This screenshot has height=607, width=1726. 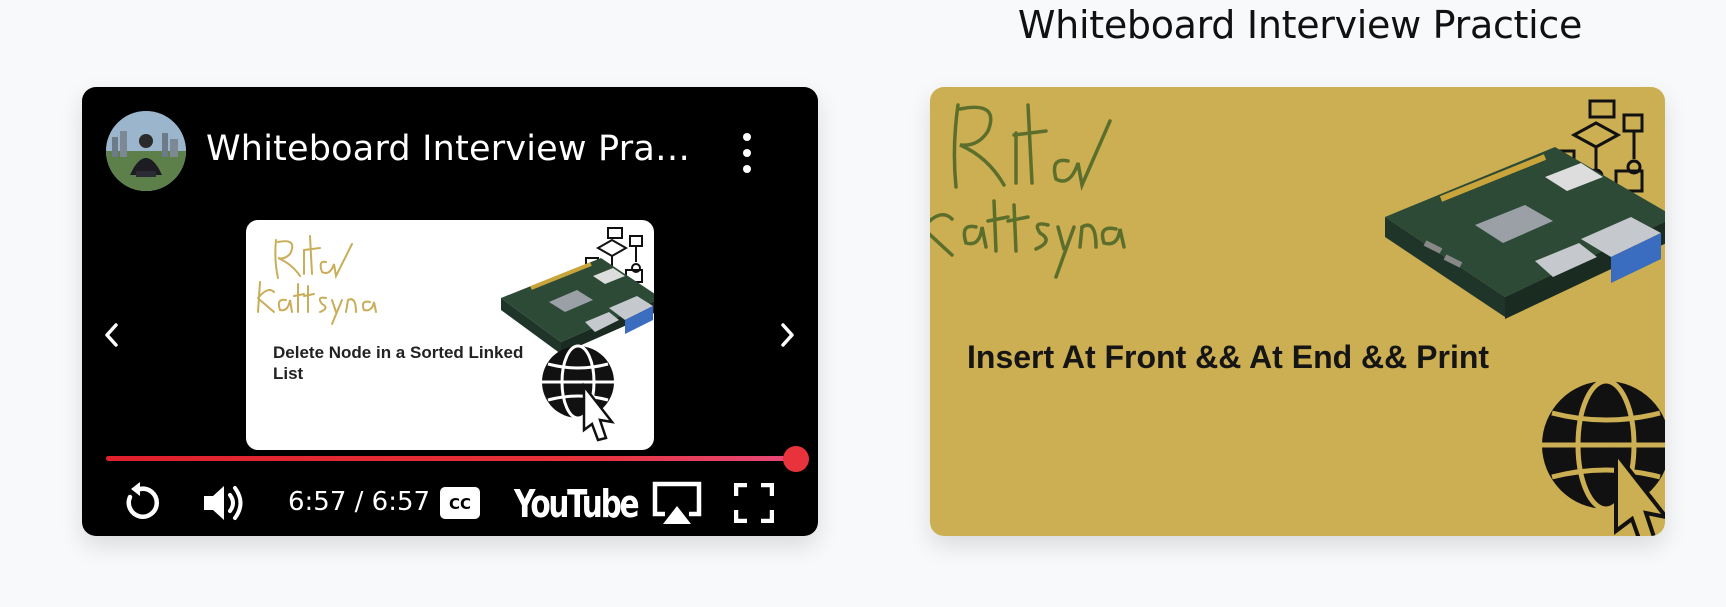 What do you see at coordinates (747, 153) in the screenshot?
I see `more-vert-icon` at bounding box center [747, 153].